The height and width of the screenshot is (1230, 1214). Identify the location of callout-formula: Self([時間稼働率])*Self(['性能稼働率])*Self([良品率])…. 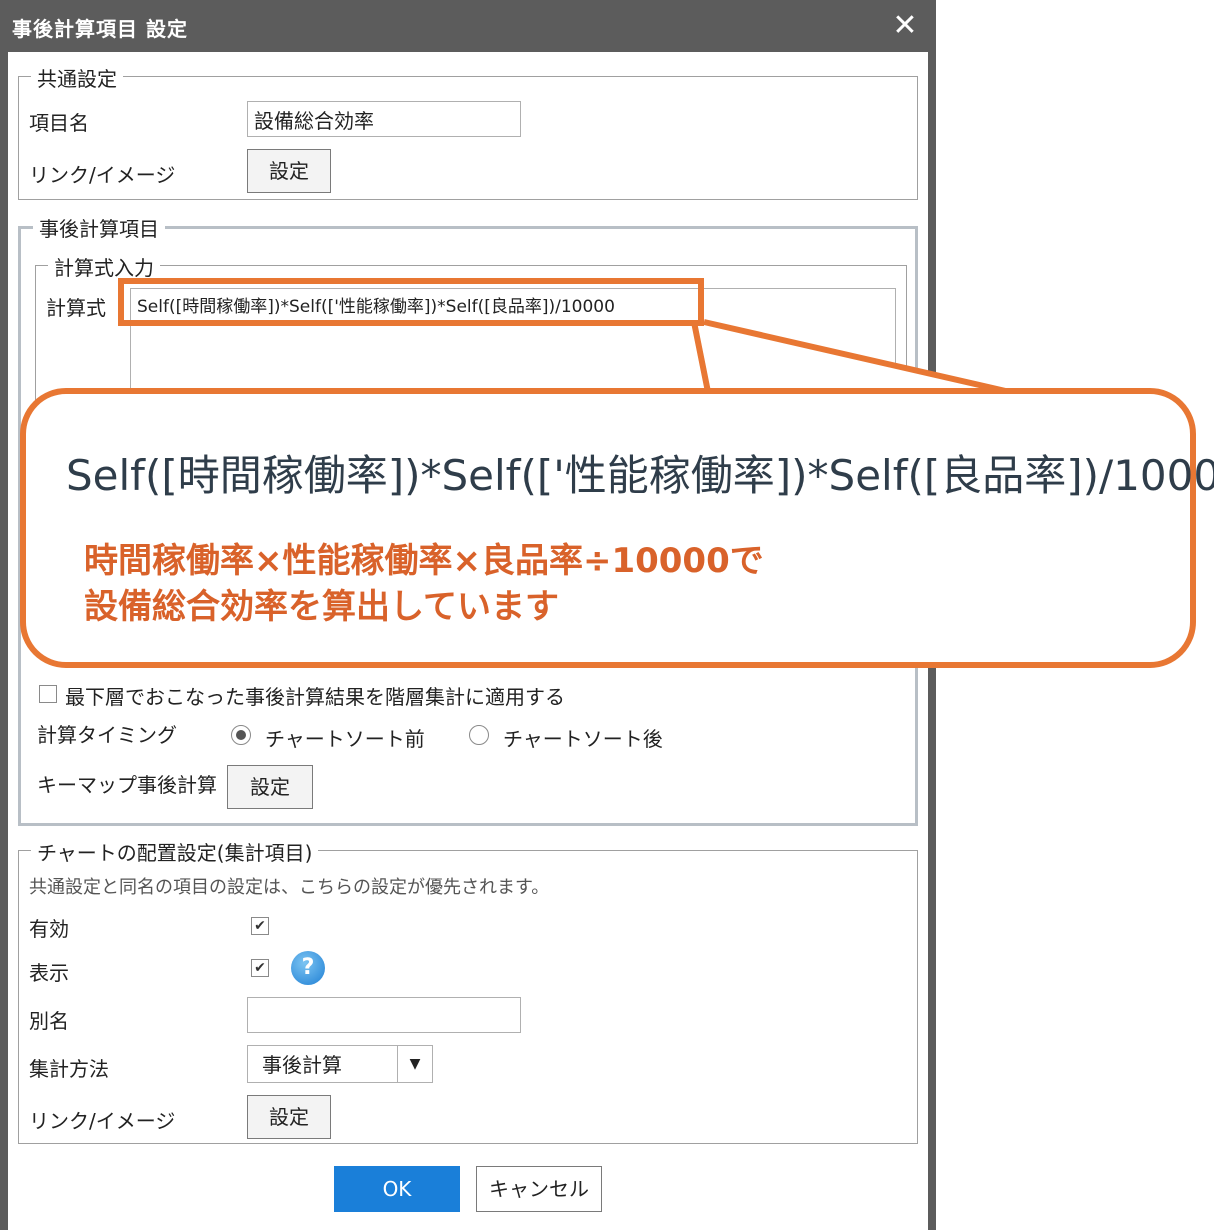
(640, 475).